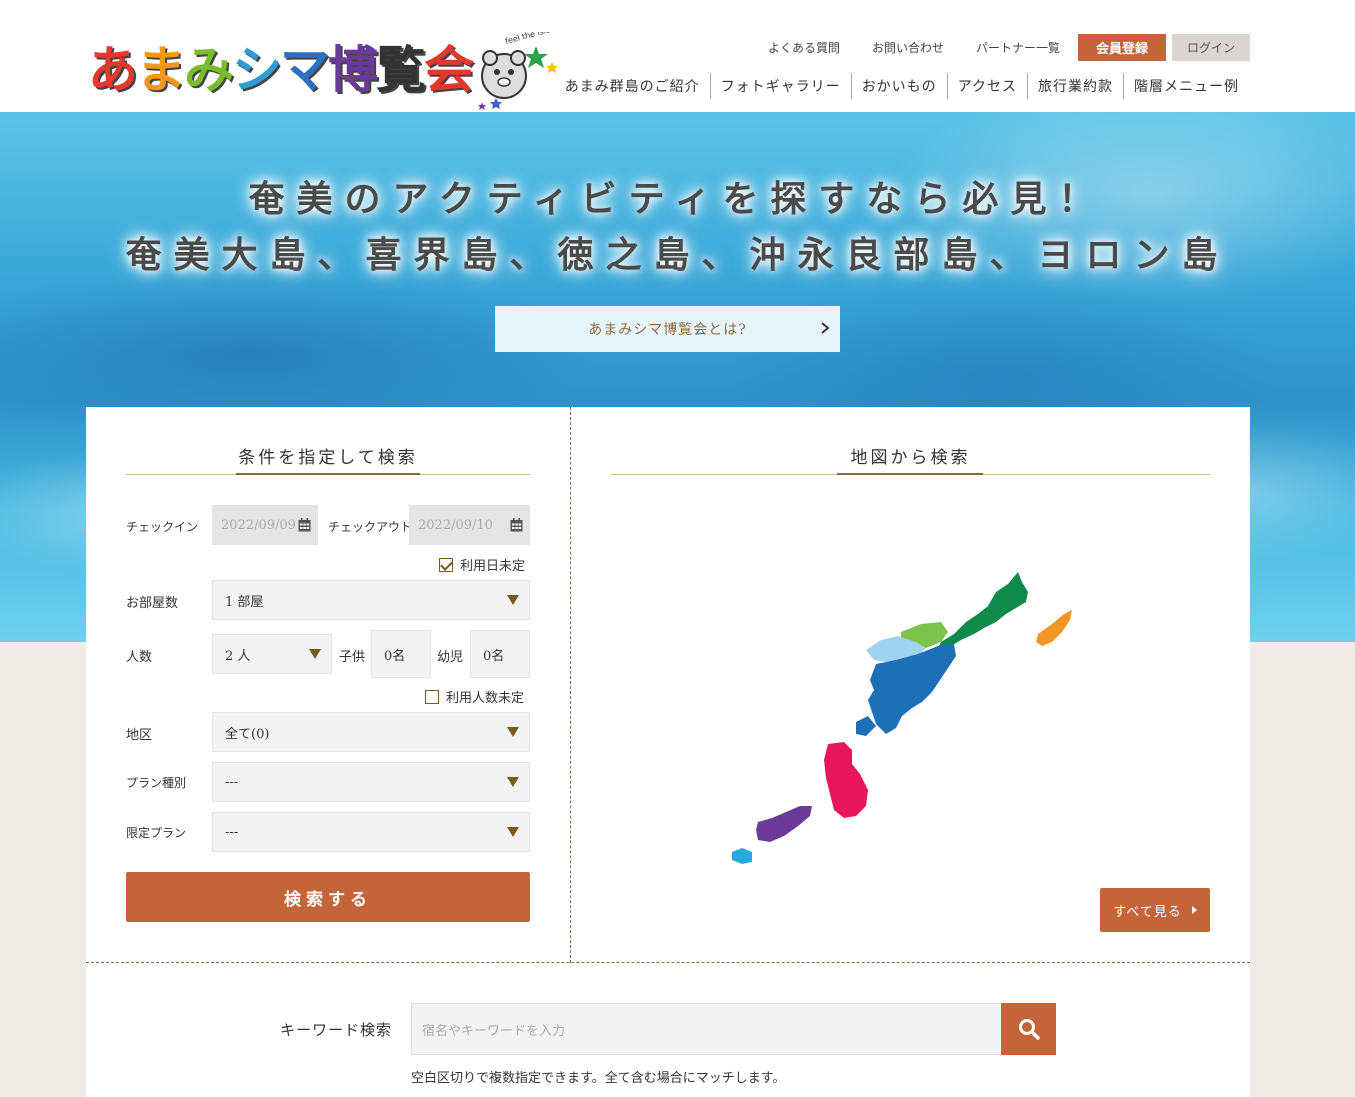 The width and height of the screenshot is (1355, 1097). Describe the element at coordinates (910, 458) in the screenshot. I see `map-search-title: 地図から検索` at that location.